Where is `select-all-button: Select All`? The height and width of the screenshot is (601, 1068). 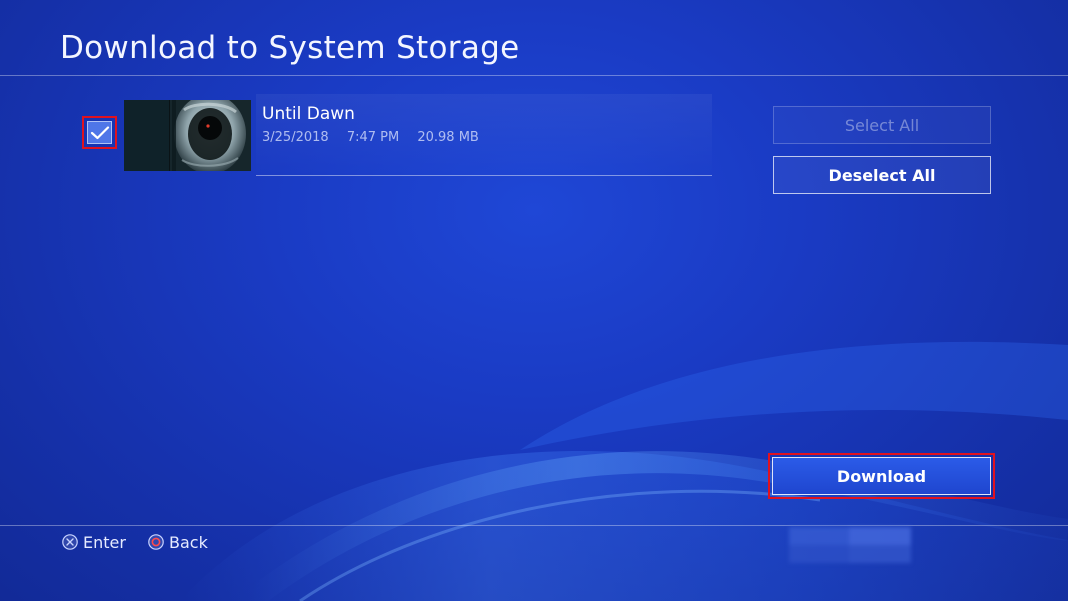
select-all-button: Select All is located at coordinates (882, 125).